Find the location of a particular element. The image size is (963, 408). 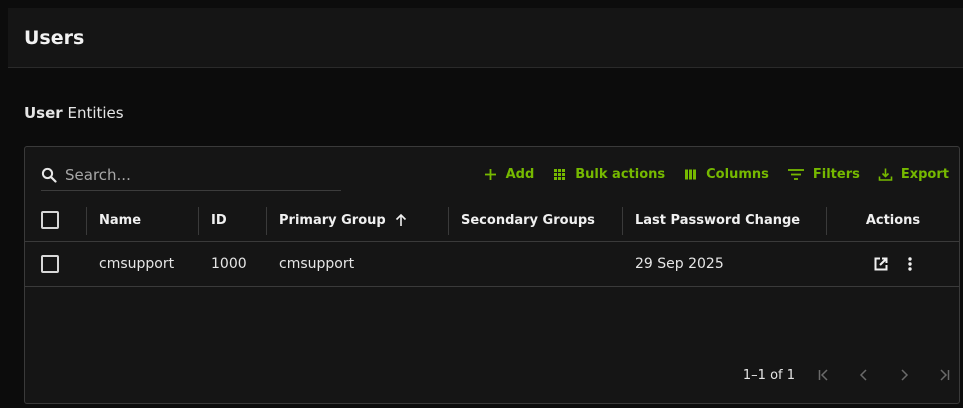

pagination-range: 1–1 of 1 is located at coordinates (768, 375).